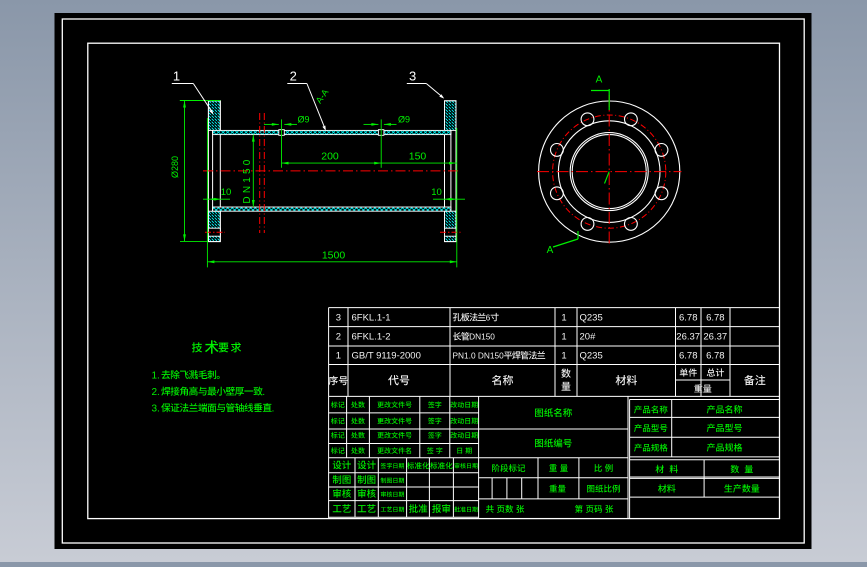 This screenshot has width=867, height=567. Describe the element at coordinates (330, 156) in the screenshot. I see `svg-text: 200` at that location.